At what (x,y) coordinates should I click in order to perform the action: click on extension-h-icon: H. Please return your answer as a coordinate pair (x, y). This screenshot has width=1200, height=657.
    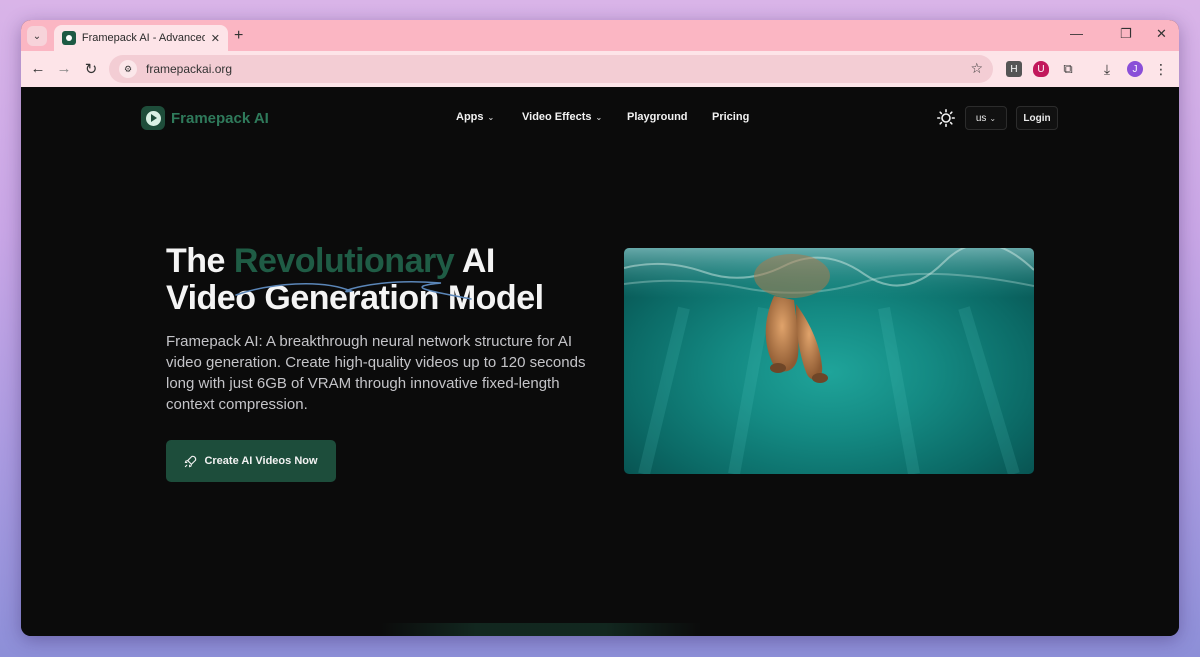
    Looking at the image, I should click on (1014, 69).